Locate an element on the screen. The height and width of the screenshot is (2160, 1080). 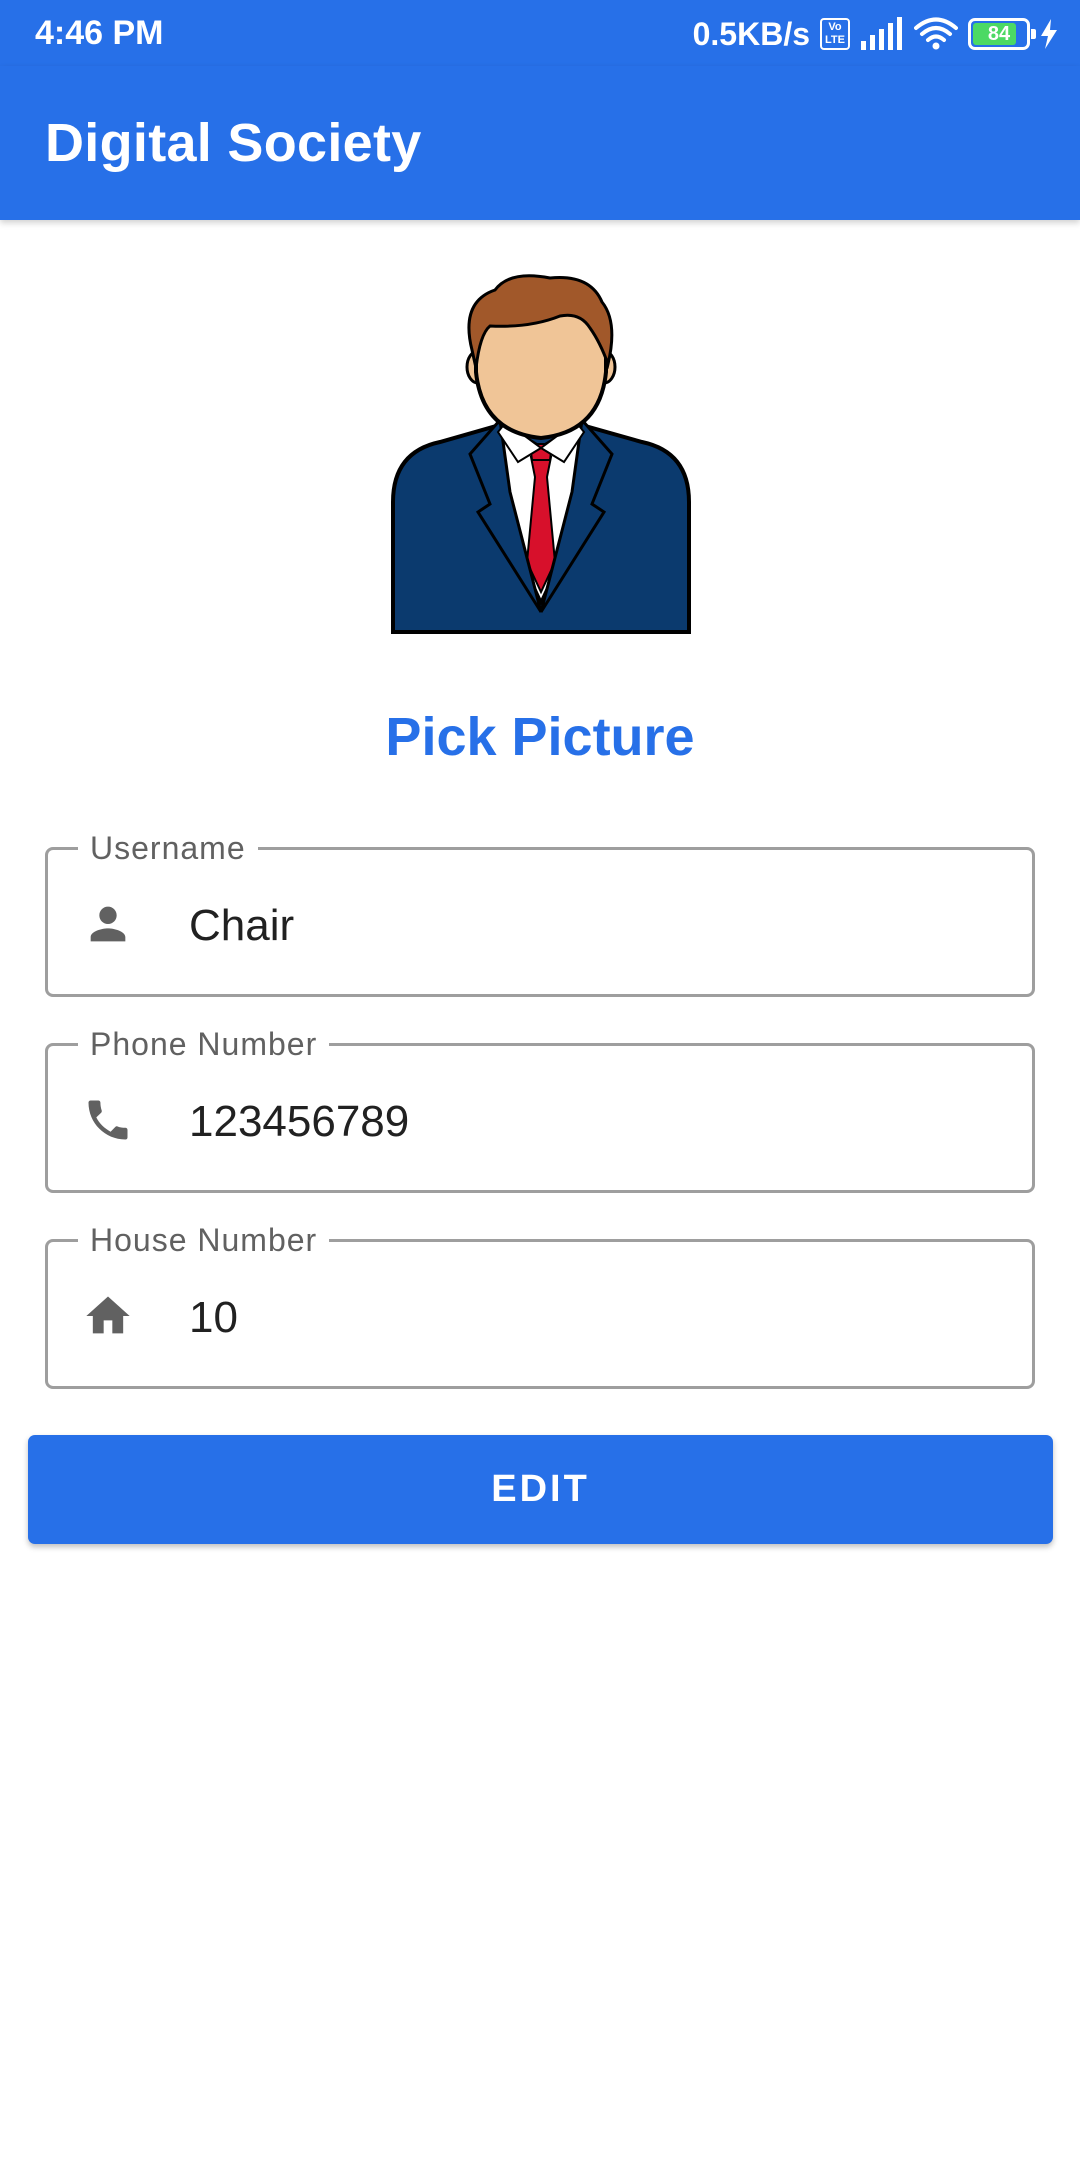
username-label: Username is located at coordinates (168, 848).